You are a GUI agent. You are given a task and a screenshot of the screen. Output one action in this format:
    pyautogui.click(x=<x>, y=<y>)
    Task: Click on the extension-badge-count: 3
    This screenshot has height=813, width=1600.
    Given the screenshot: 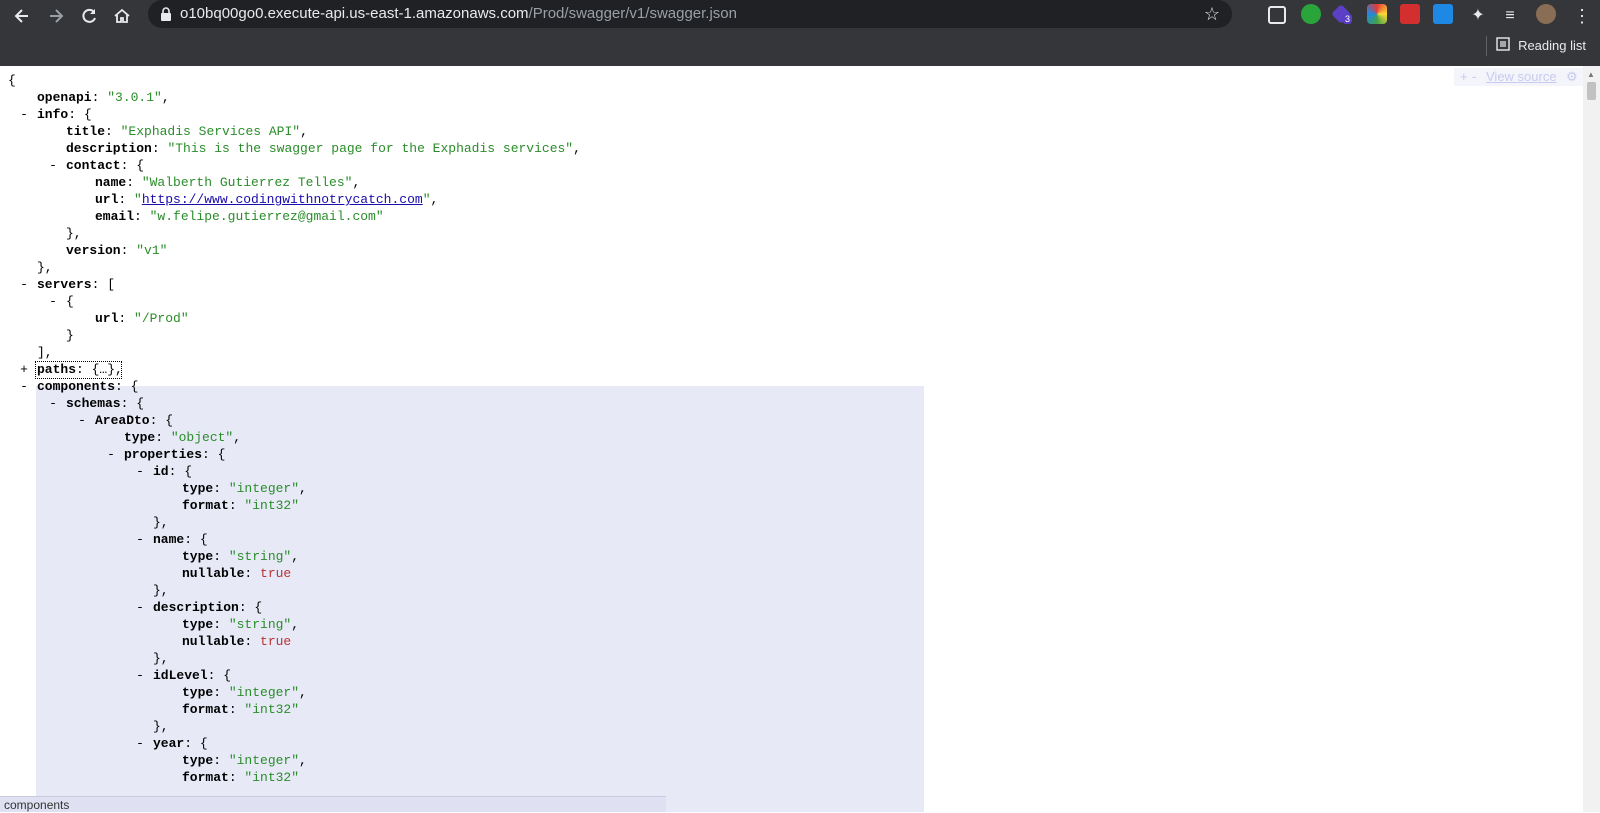 What is the action you would take?
    pyautogui.click(x=1348, y=19)
    